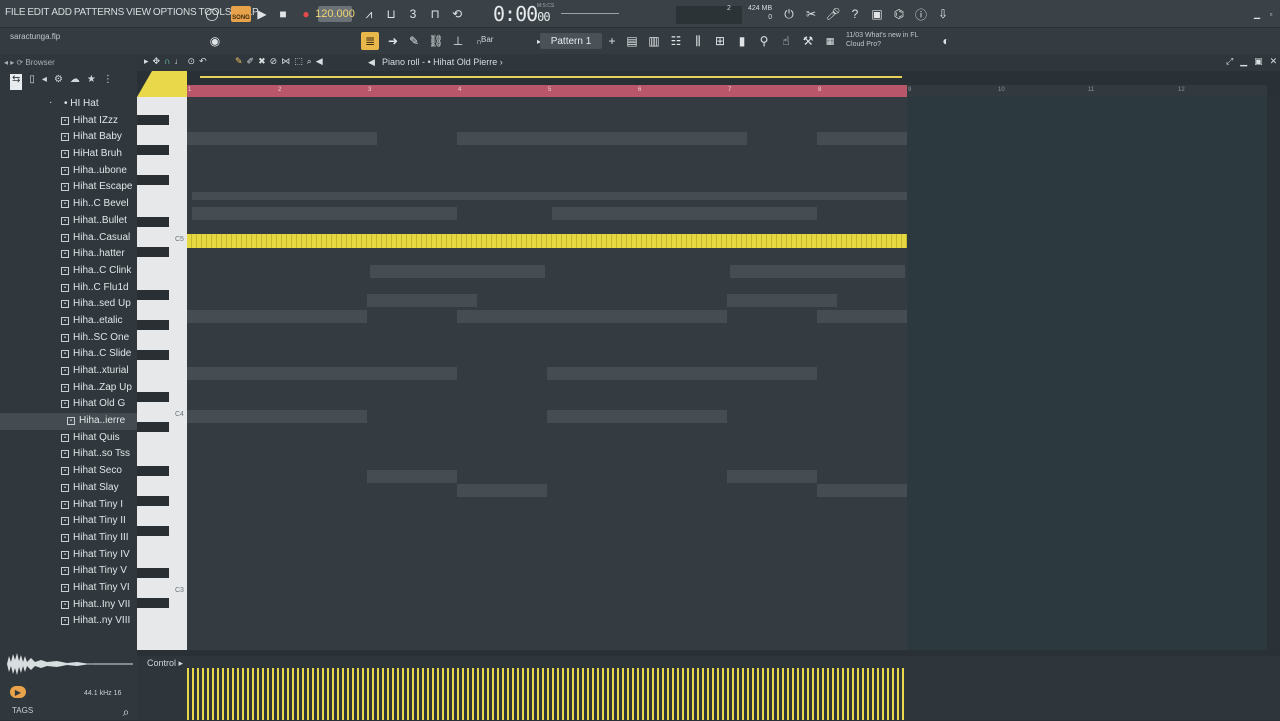 This screenshot has width=1280, height=721. I want to click on menu-view: VIEW, so click(138, 12).